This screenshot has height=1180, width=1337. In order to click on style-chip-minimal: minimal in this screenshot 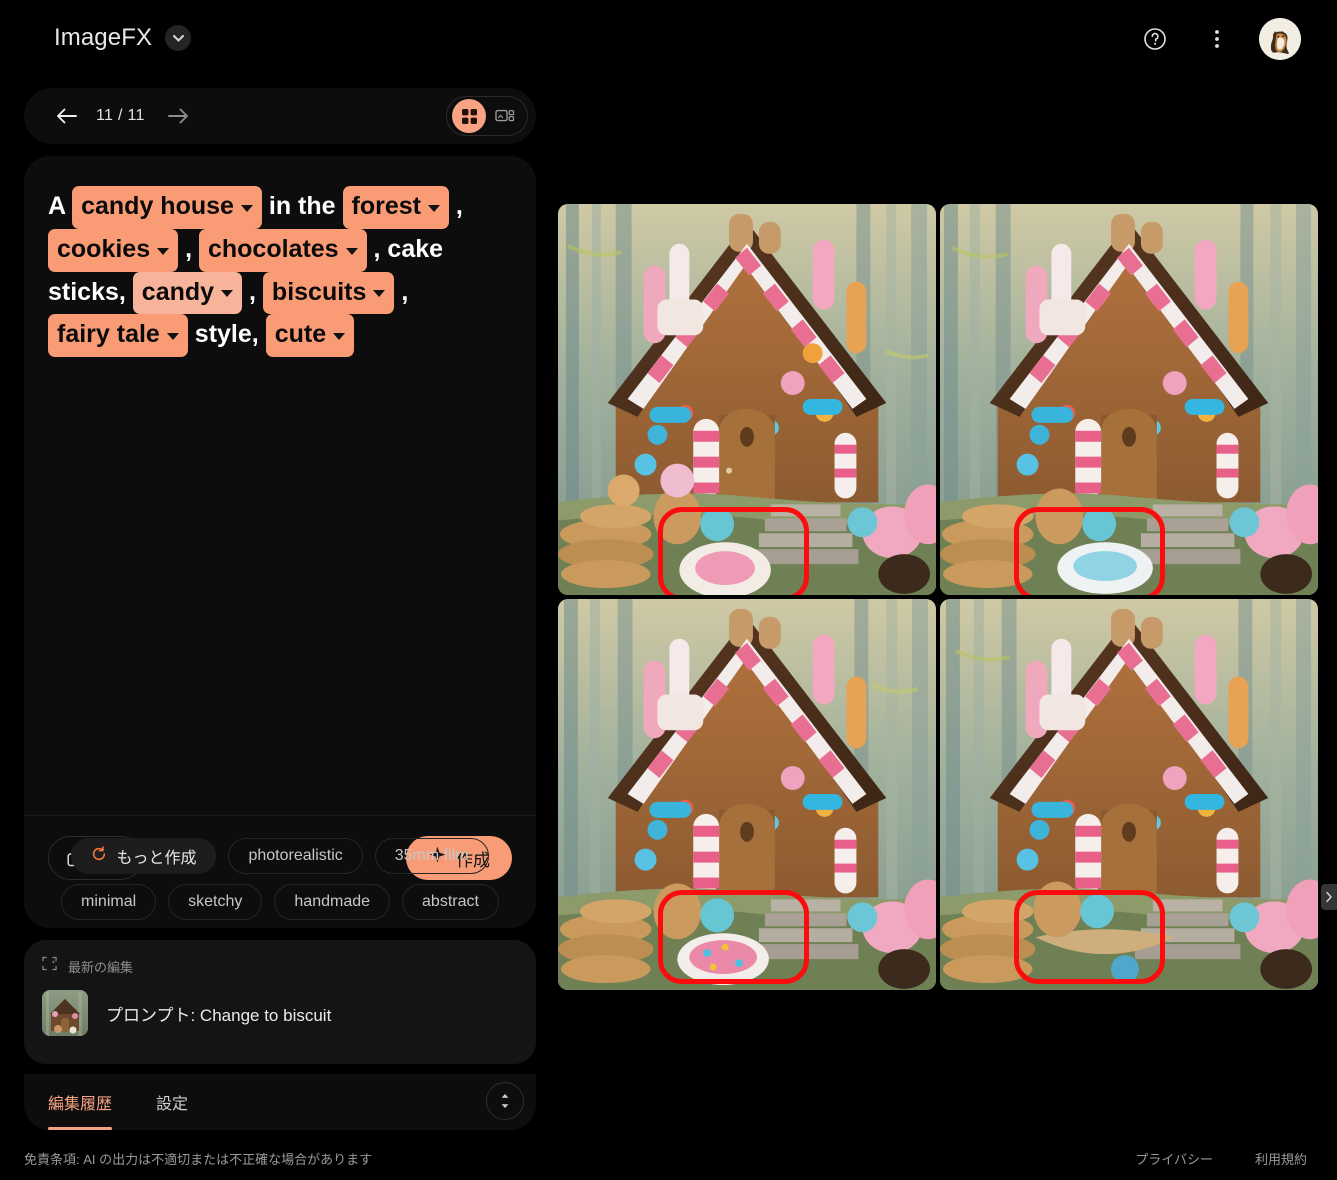, I will do `click(109, 902)`.